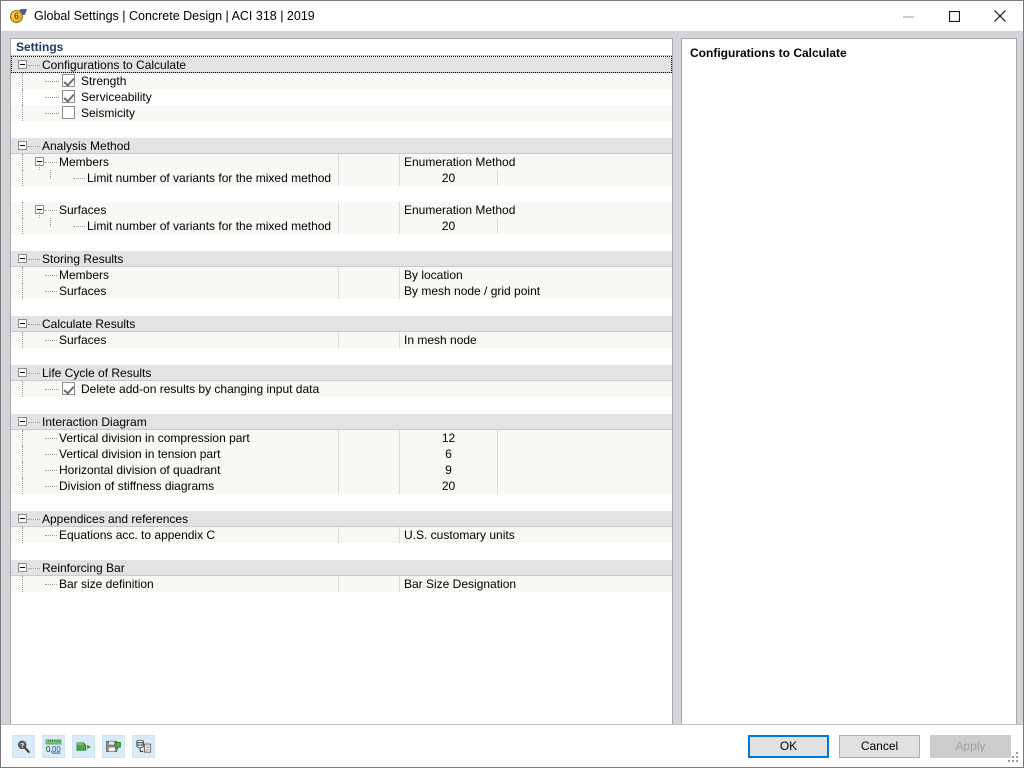 The width and height of the screenshot is (1024, 768). I want to click on group-row-calculate-results: Calculate Results, so click(341, 323).